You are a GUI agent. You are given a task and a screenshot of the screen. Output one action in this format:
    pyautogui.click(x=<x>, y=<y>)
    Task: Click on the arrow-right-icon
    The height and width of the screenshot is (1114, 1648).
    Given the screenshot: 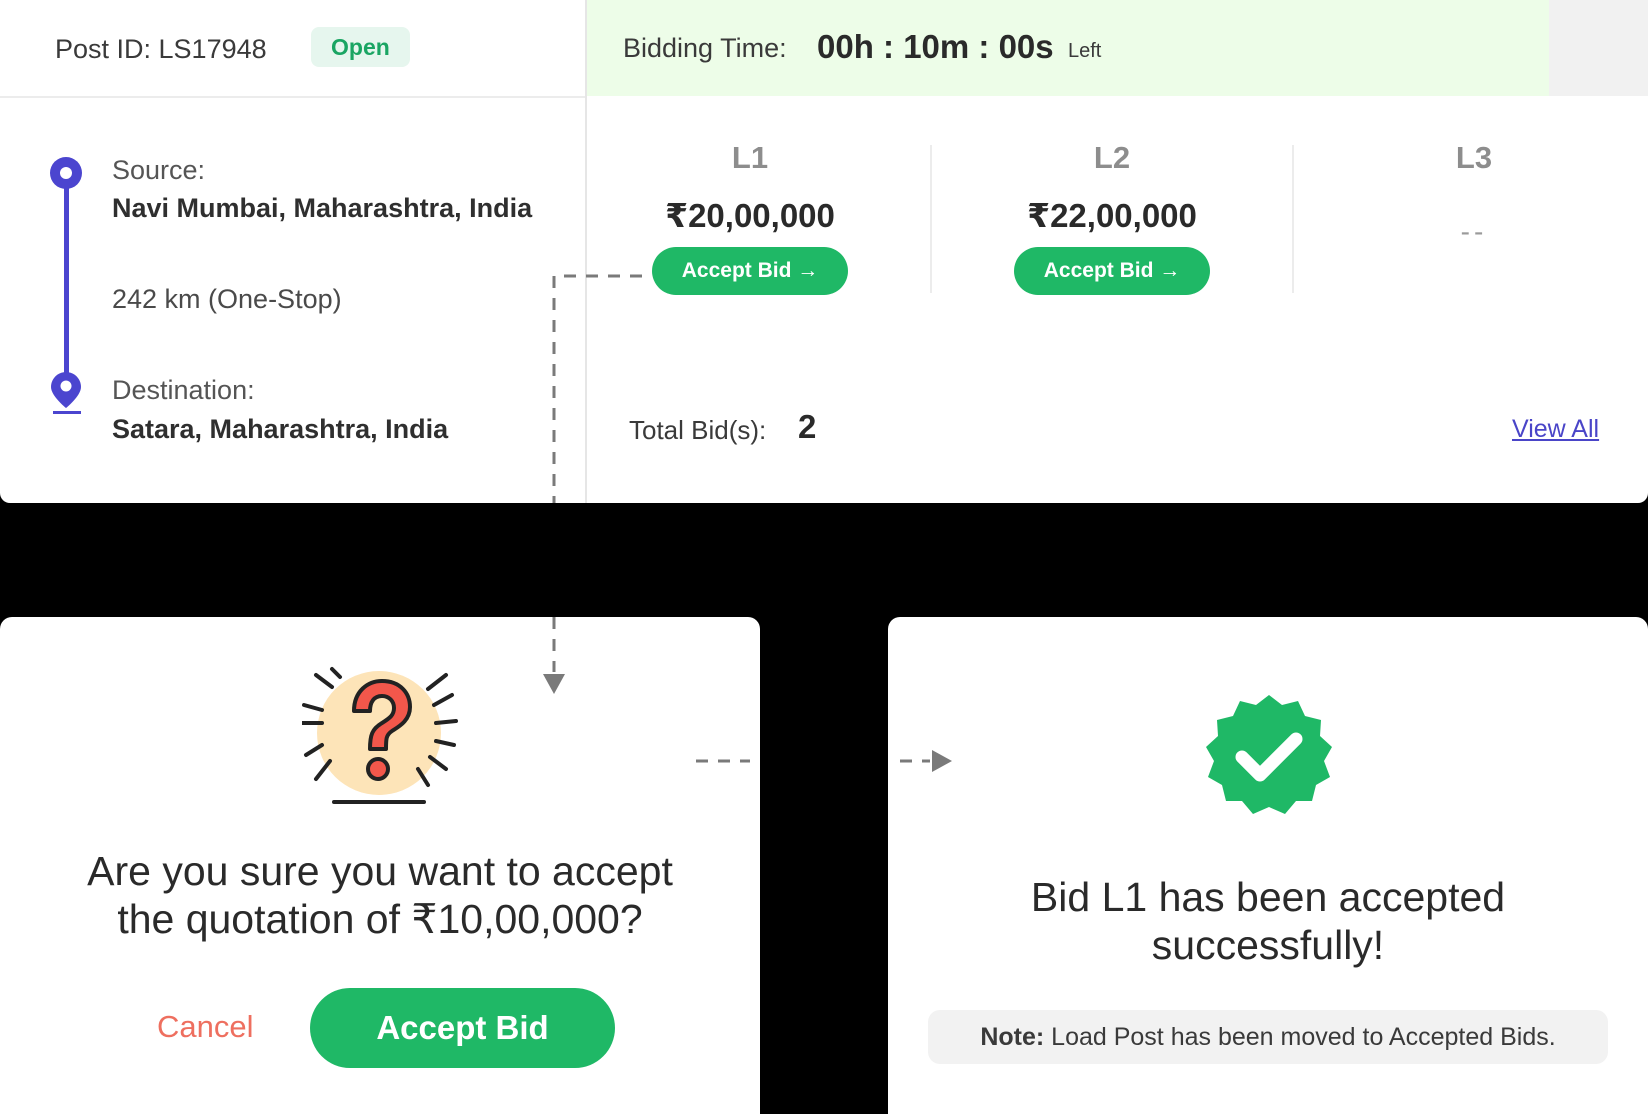 What is the action you would take?
    pyautogui.click(x=942, y=761)
    